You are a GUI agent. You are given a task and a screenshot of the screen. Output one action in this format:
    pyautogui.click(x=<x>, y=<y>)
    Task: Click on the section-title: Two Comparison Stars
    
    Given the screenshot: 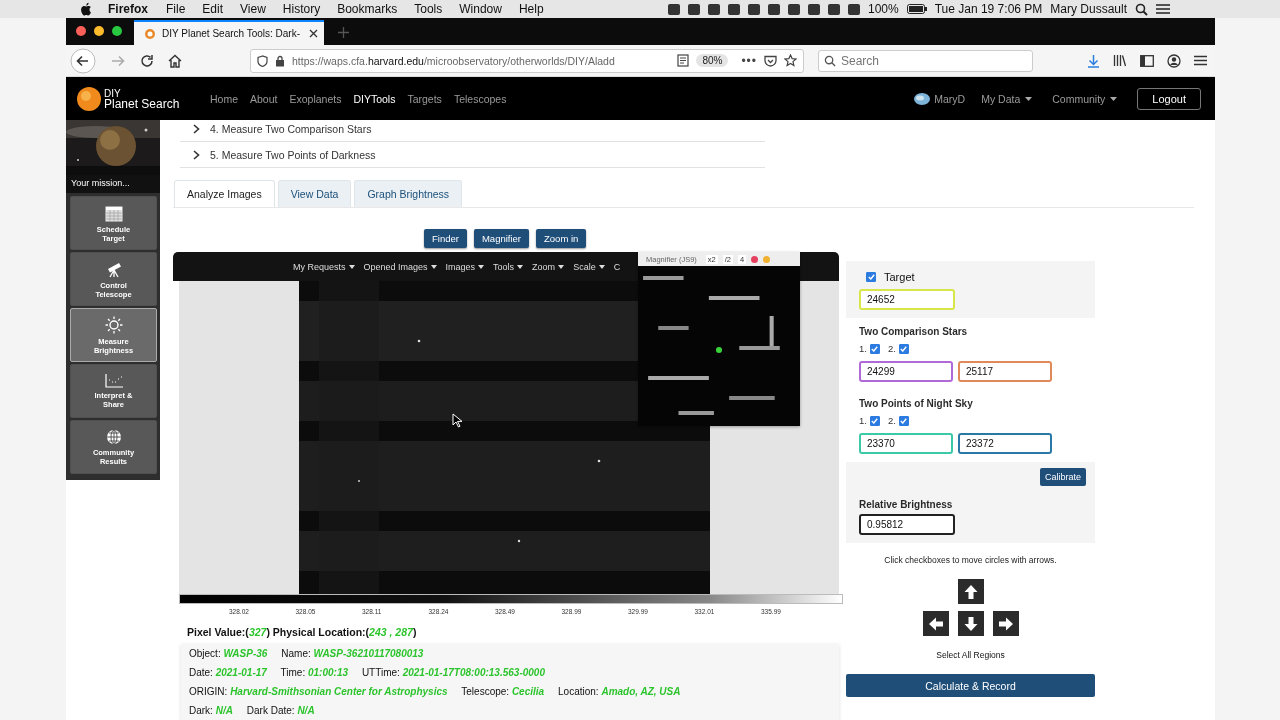 What is the action you would take?
    pyautogui.click(x=914, y=331)
    